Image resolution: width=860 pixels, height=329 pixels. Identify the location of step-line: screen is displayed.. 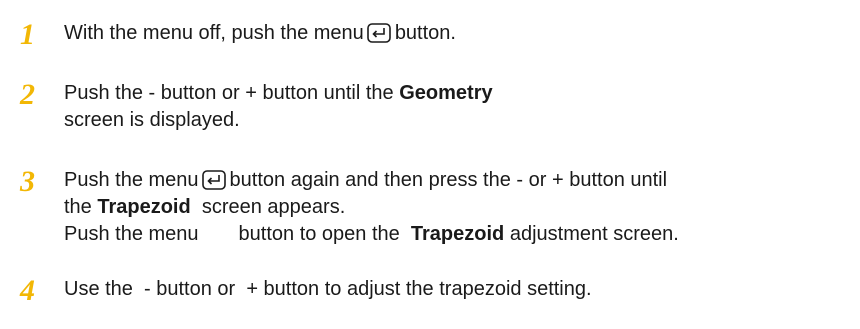
(459, 120).